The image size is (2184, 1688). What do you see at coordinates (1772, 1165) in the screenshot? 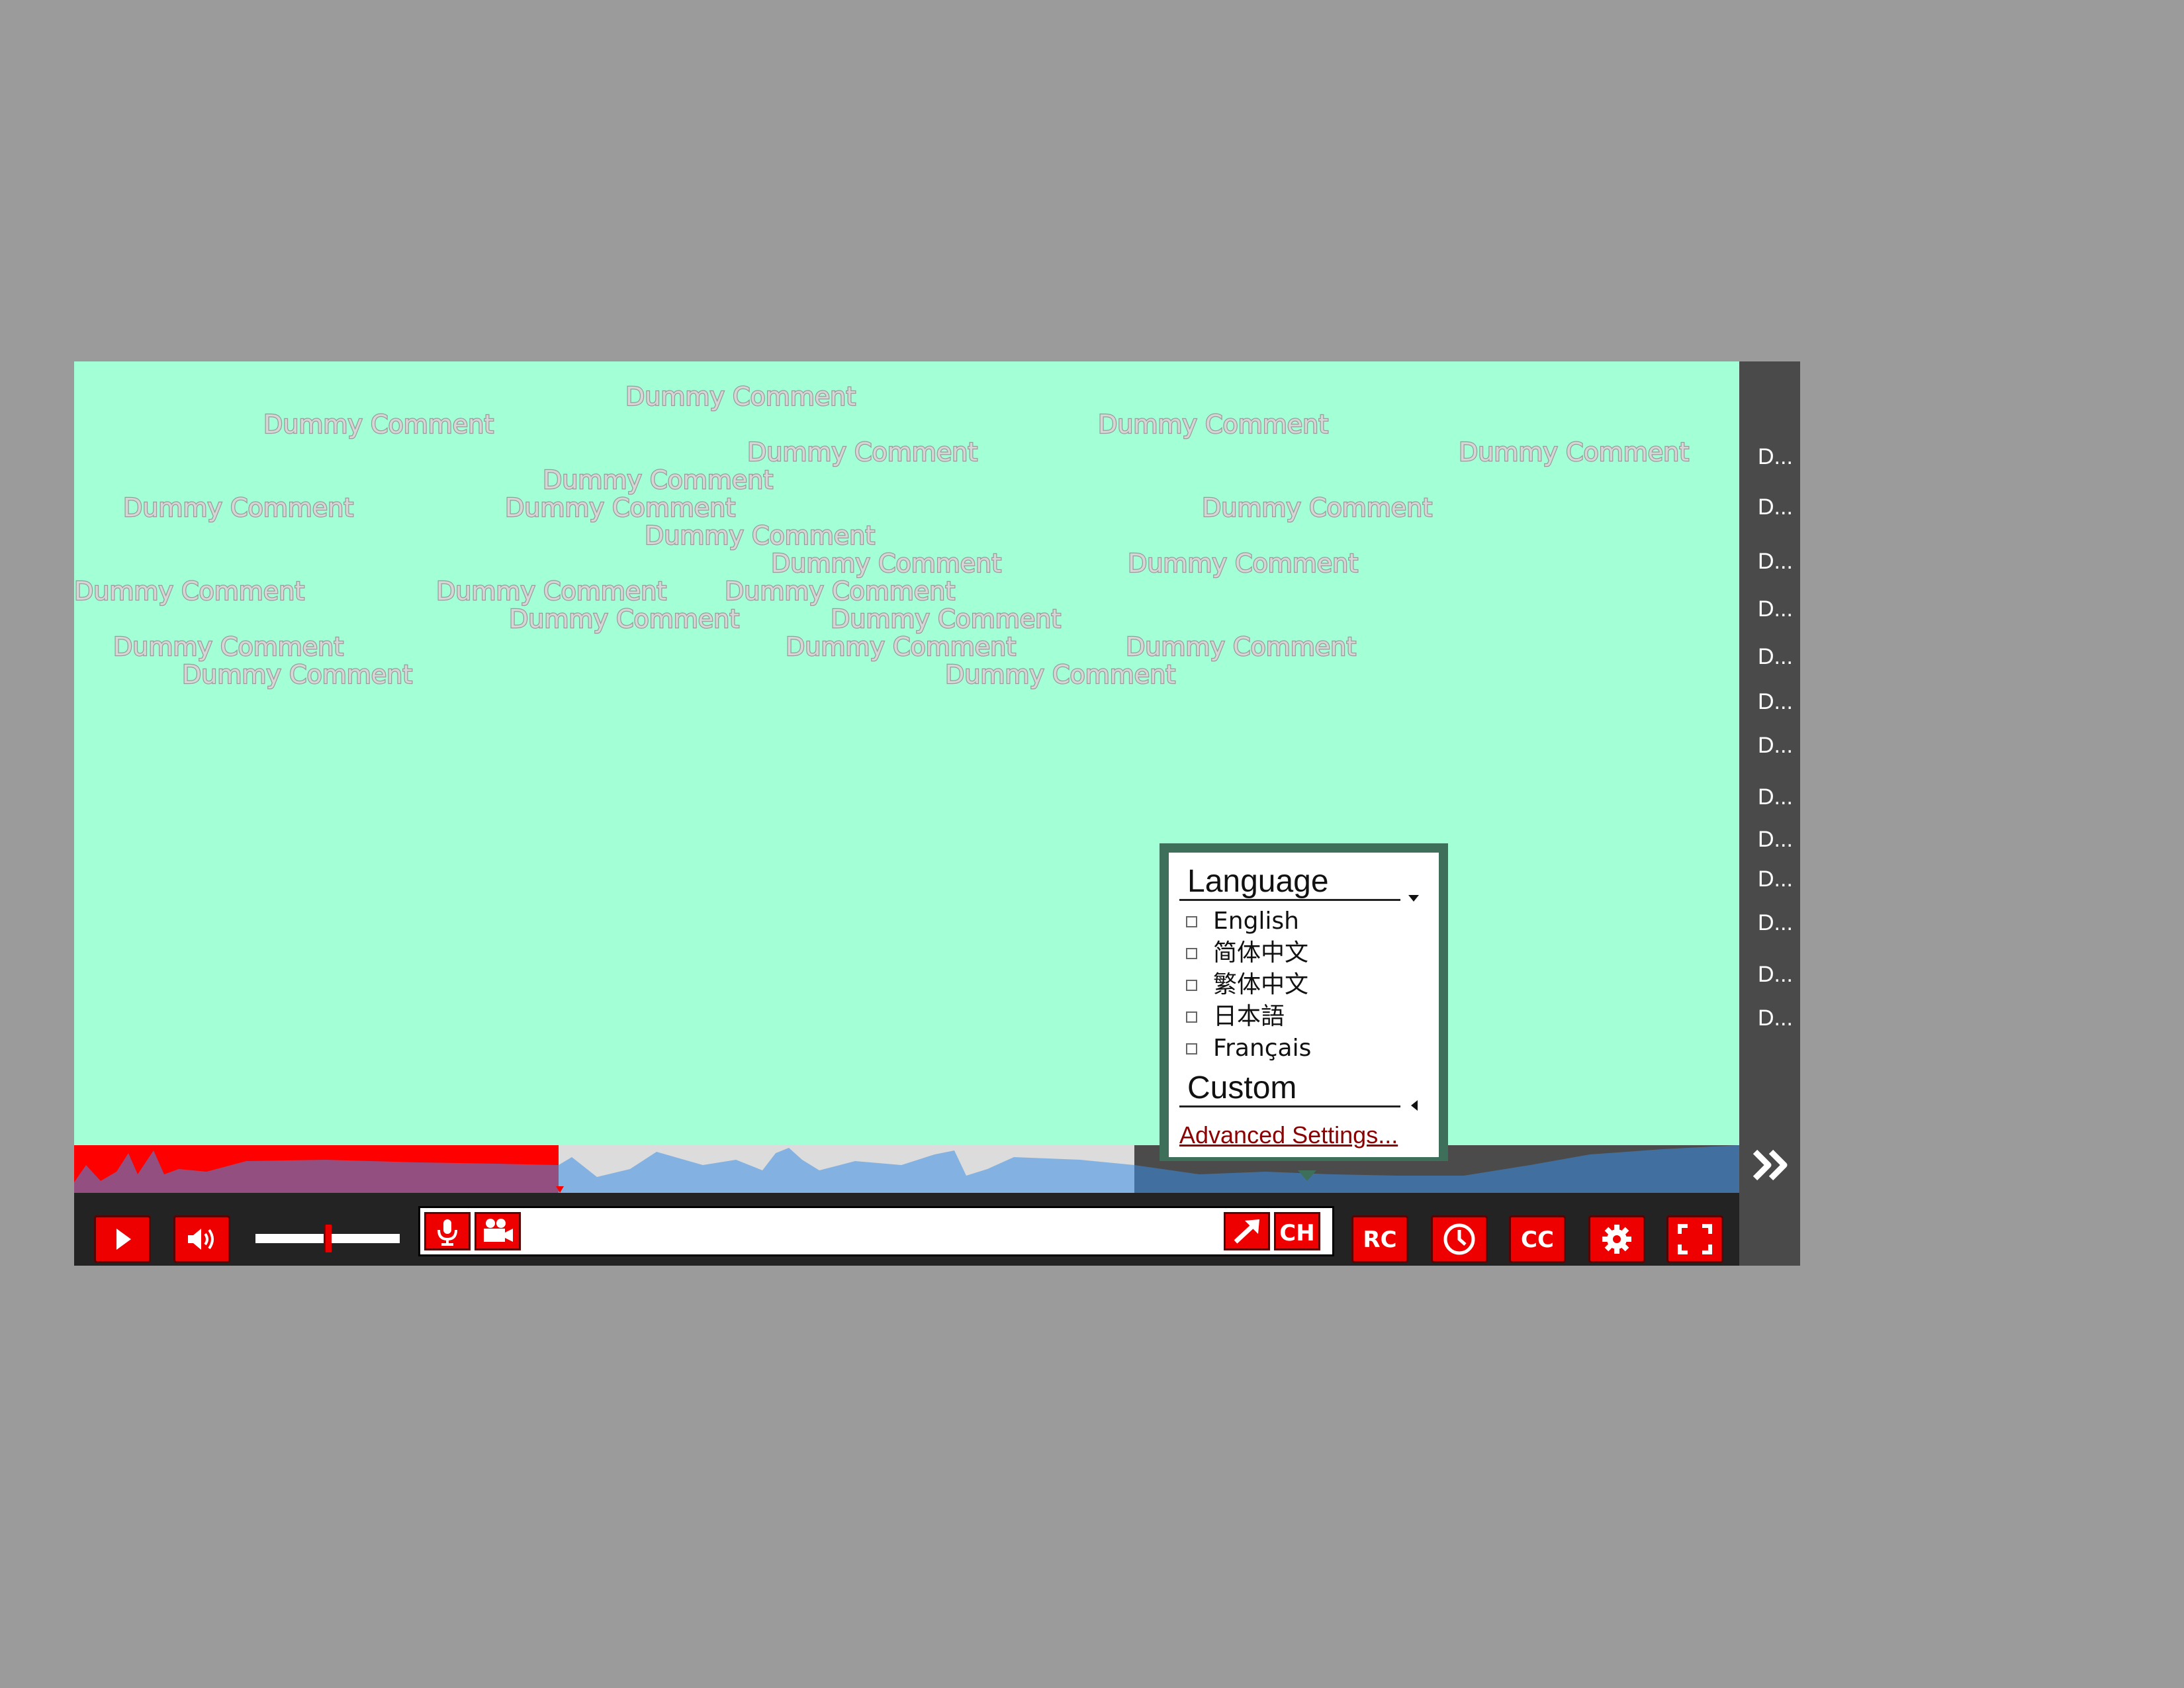
I see `double-chevron-right-icon` at bounding box center [1772, 1165].